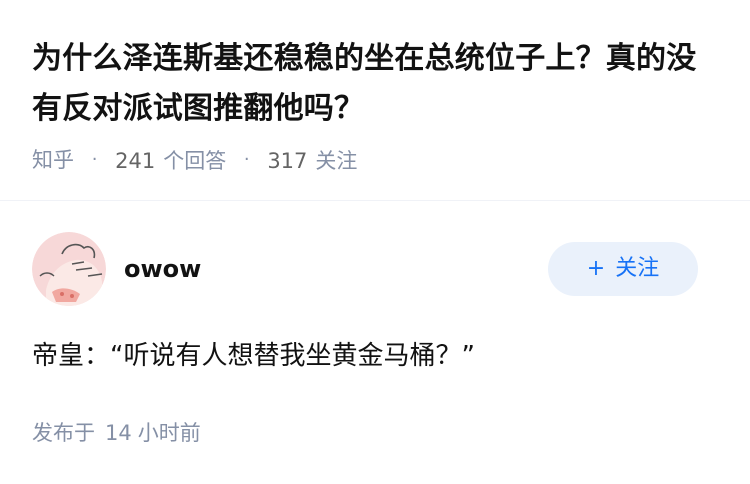 This screenshot has height=484, width=750. I want to click on author-row: owow + 关注, so click(375, 270).